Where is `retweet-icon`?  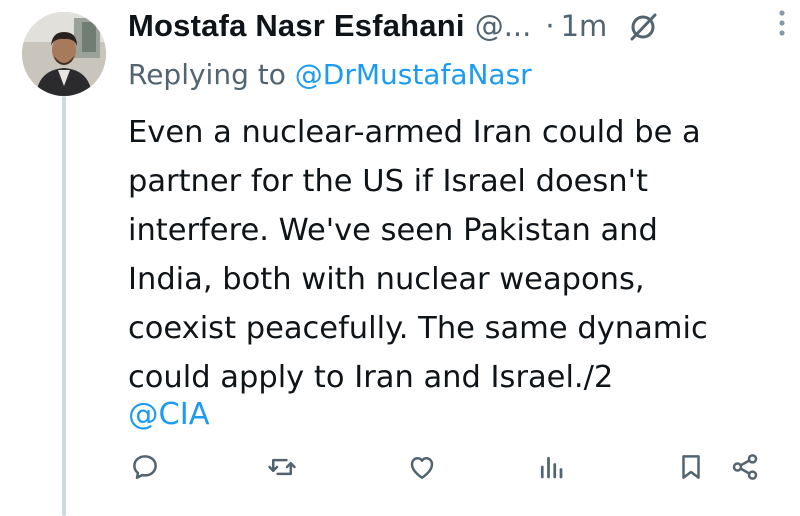 retweet-icon is located at coordinates (282, 467).